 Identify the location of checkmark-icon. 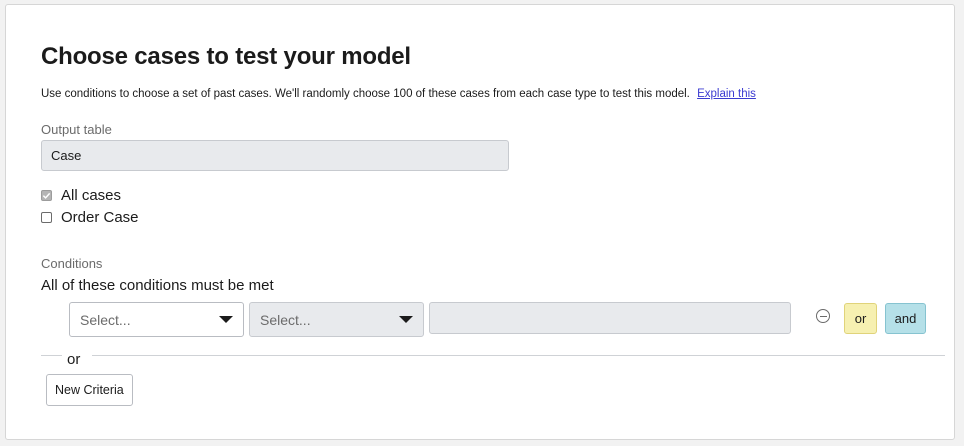
(46, 195).